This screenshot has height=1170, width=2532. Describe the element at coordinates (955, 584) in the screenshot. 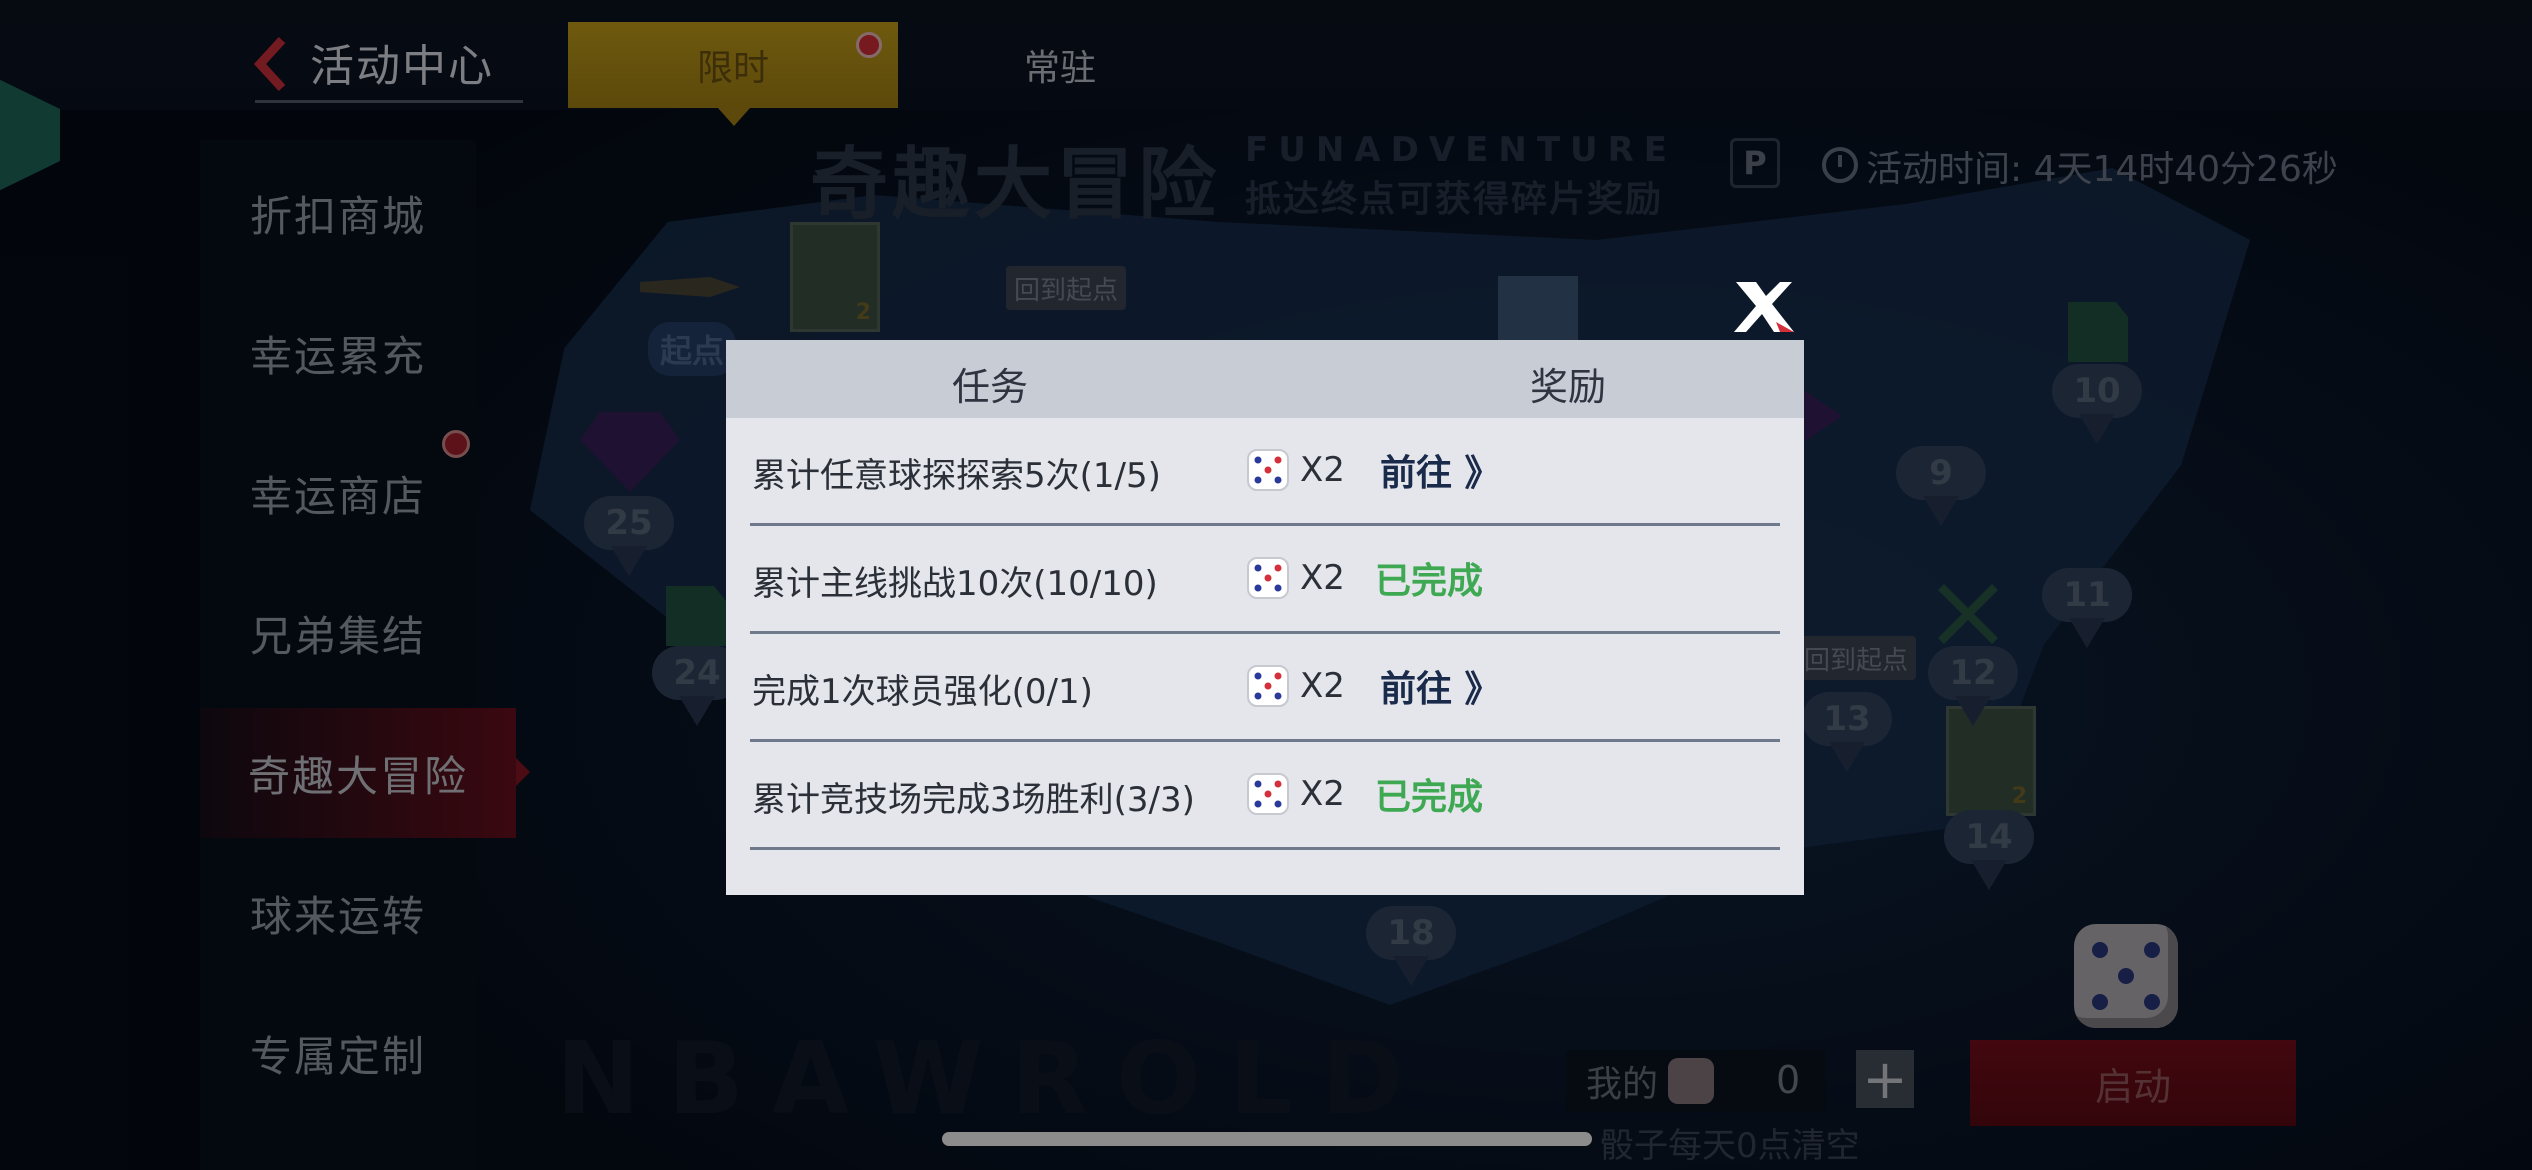

I see `task-name: 累计主线挑战10次(10/10)` at that location.